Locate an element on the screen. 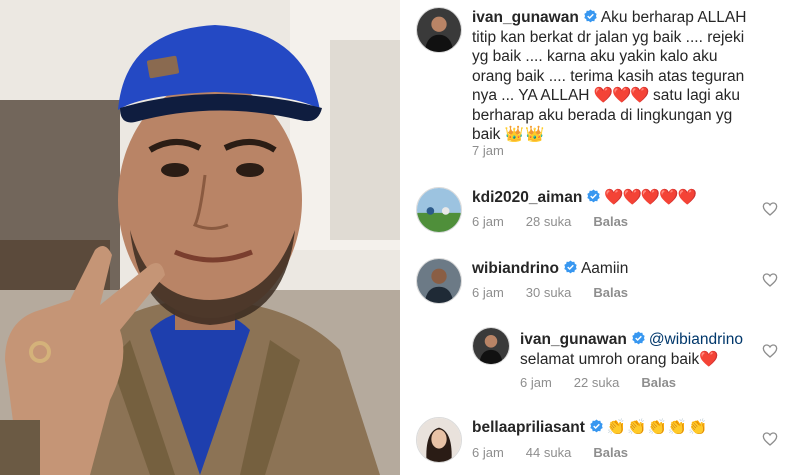 The width and height of the screenshot is (800, 475). comment-text: selamat umroh orang baik is located at coordinates (610, 359).